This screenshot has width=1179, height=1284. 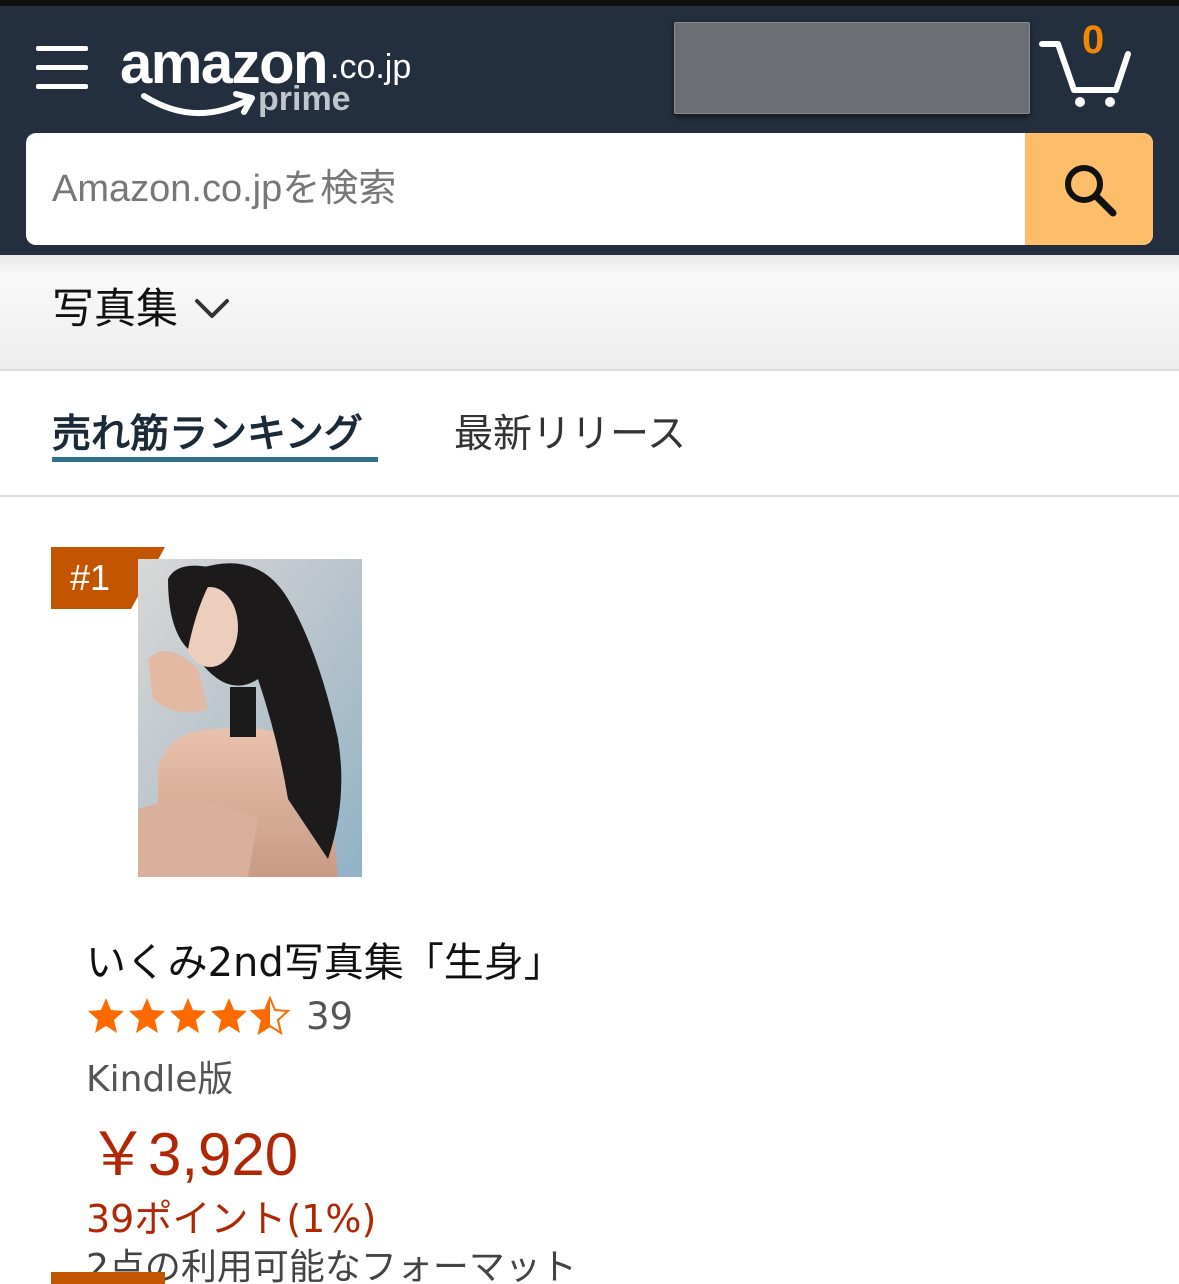 What do you see at coordinates (160, 1079) in the screenshot?
I see `format-label: Kindle版` at bounding box center [160, 1079].